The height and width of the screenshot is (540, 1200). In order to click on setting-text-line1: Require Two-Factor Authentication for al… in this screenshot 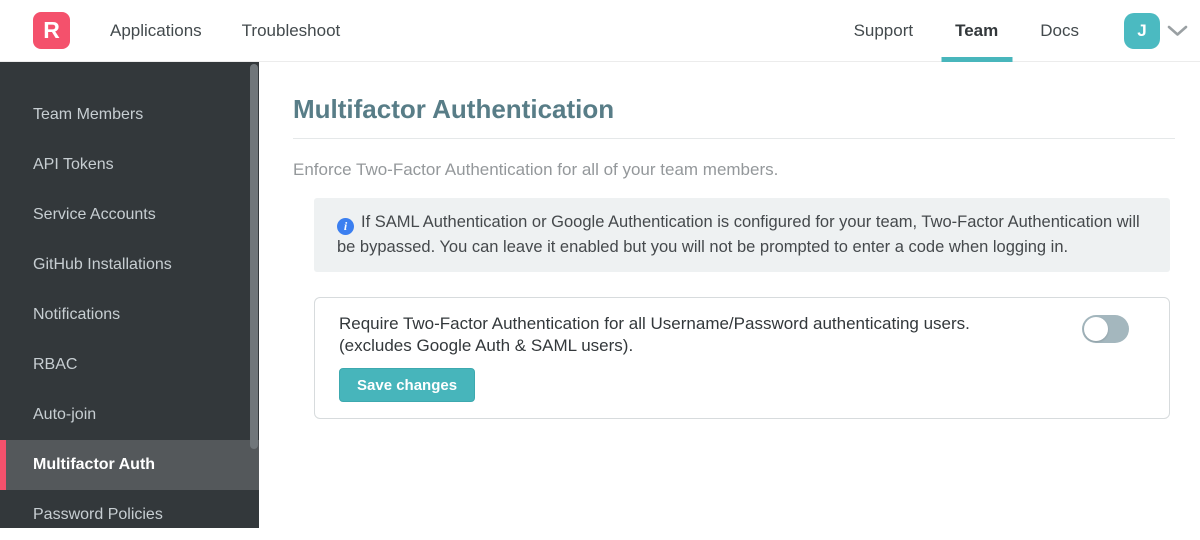, I will do `click(689, 324)`.